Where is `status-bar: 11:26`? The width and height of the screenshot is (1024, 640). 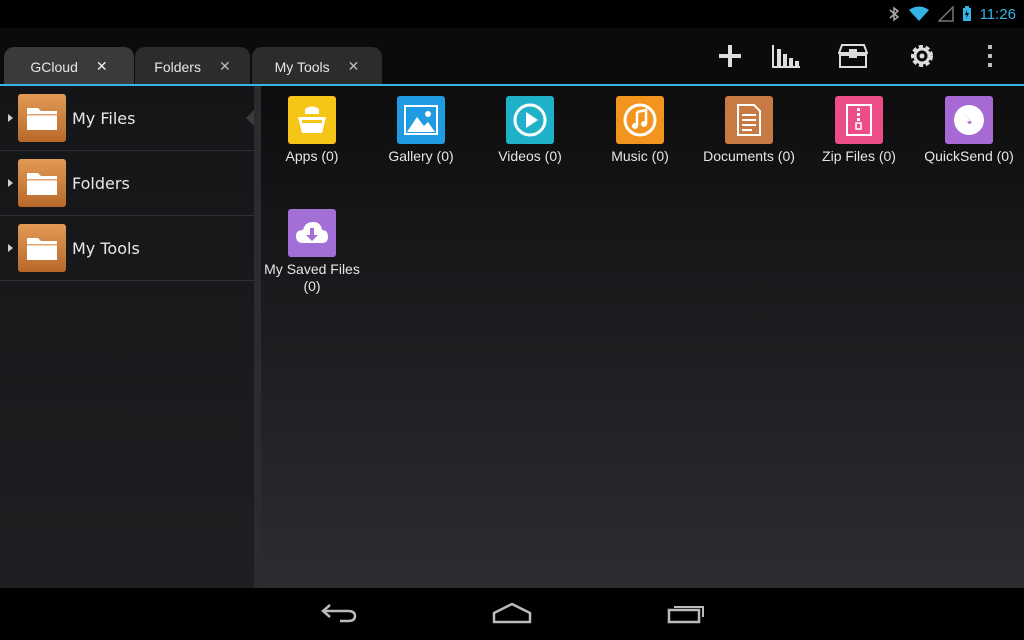
status-bar: 11:26 is located at coordinates (512, 14).